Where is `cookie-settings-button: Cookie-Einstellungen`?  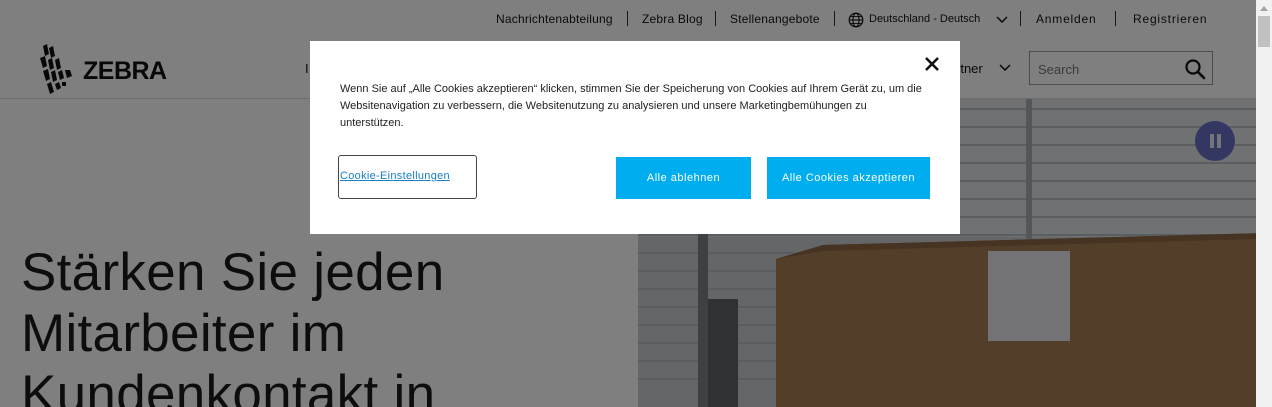
cookie-settings-button: Cookie-Einstellungen is located at coordinates (407, 177).